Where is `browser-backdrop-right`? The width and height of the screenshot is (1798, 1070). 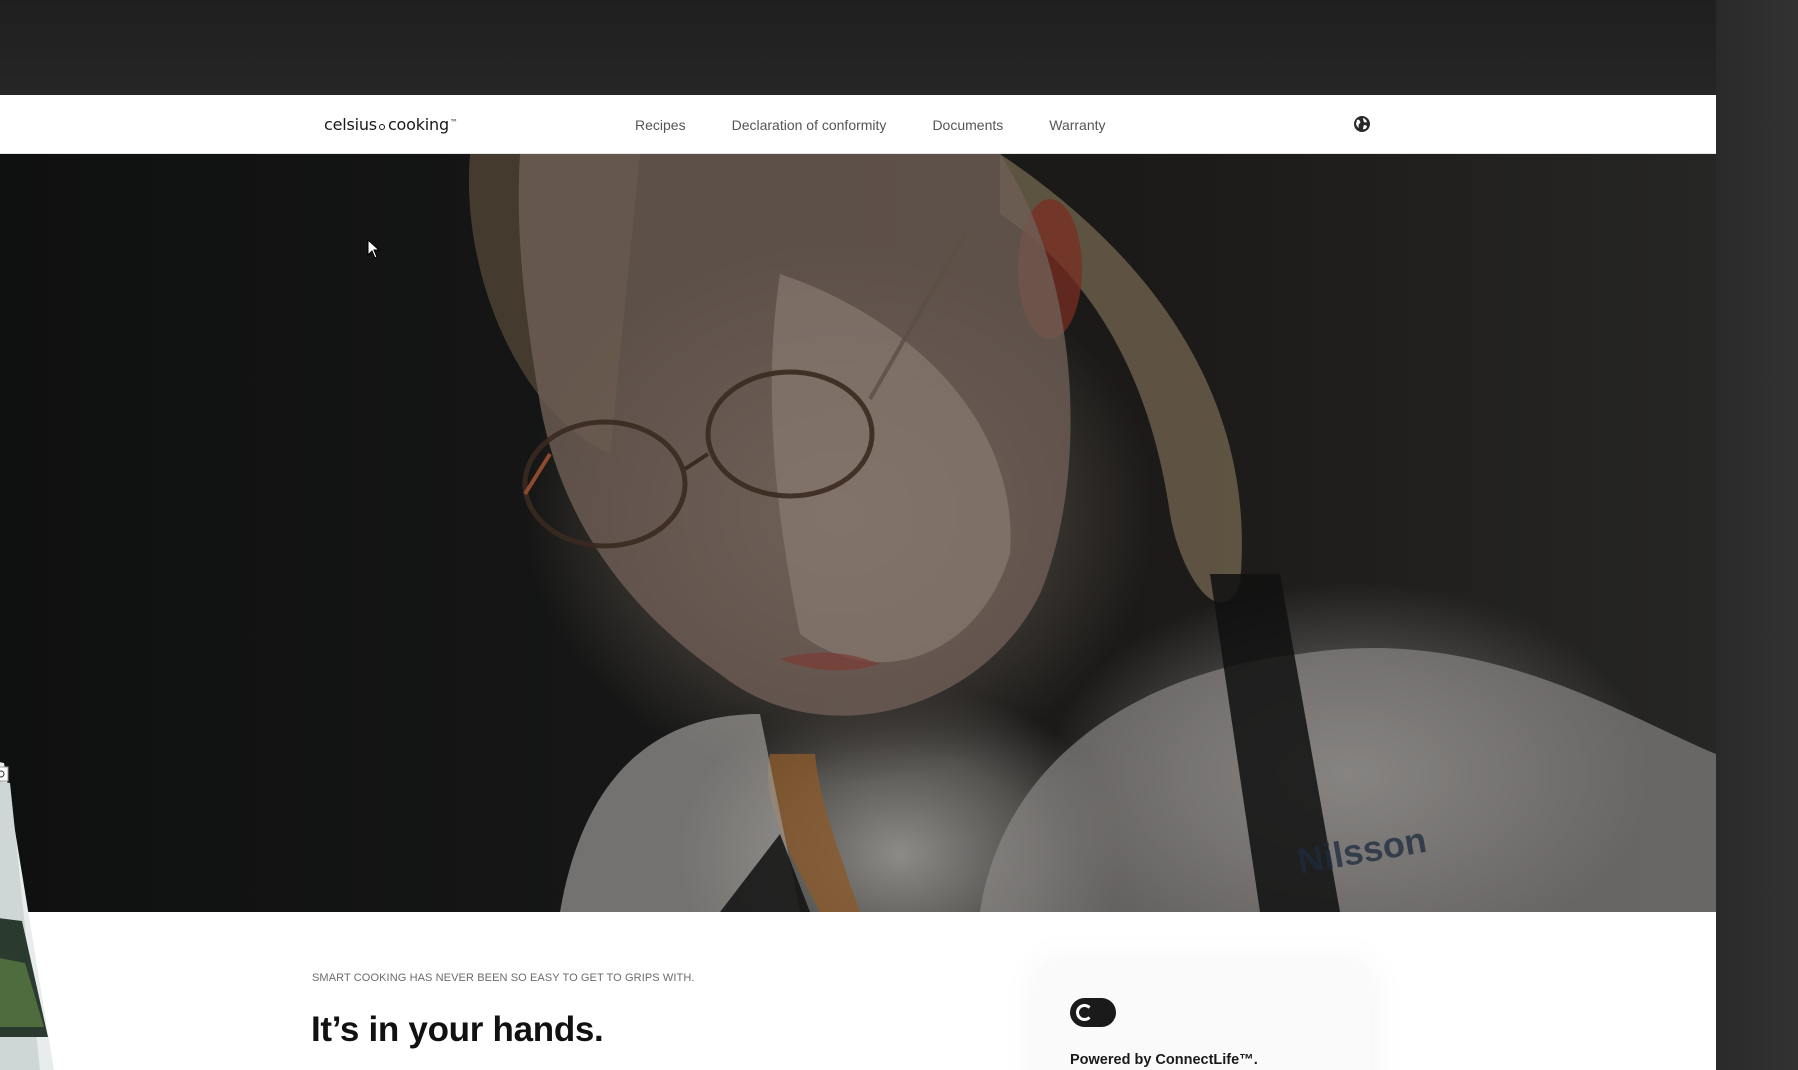 browser-backdrop-right is located at coordinates (1757, 535).